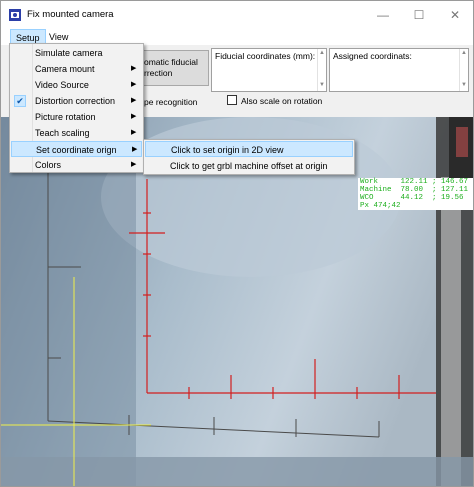 This screenshot has width=474, height=487. I want to click on fiducial-coordinates-box: Fiducial coordinates (mm): ▲ ▼, so click(269, 70).